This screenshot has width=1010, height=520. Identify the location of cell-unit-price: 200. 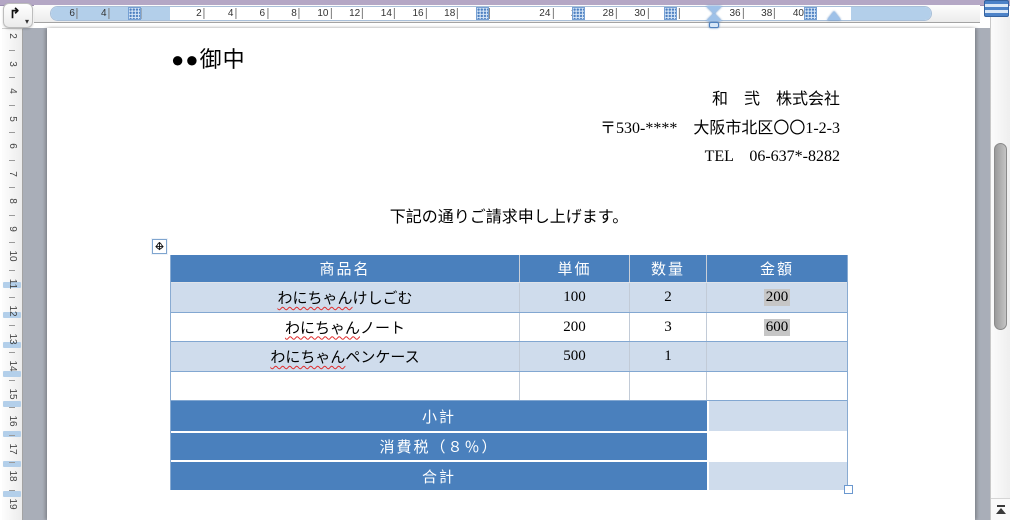
(575, 327).